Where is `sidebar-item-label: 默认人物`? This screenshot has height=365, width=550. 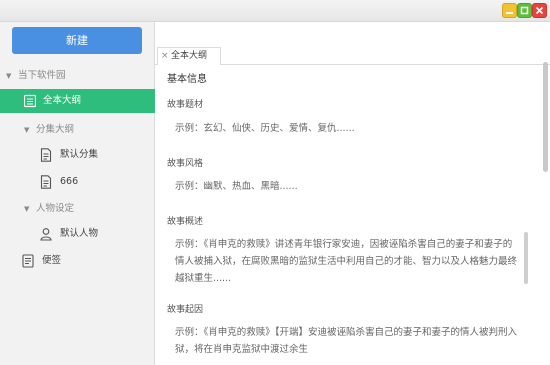 sidebar-item-label: 默认人物 is located at coordinates (79, 233).